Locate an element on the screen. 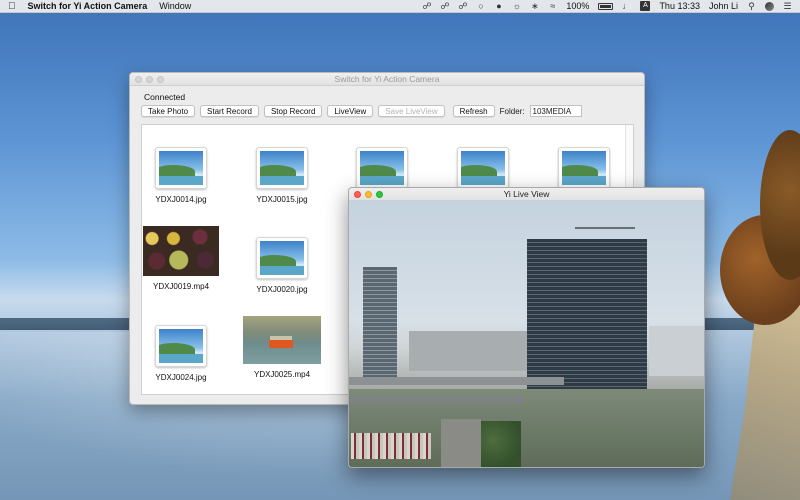  take-photo-button: Take Photo is located at coordinates (168, 111).